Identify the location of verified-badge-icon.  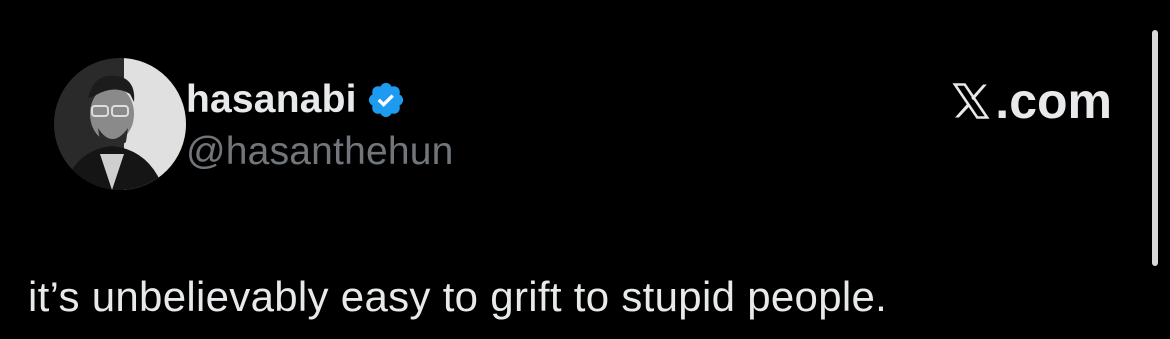
(385, 100).